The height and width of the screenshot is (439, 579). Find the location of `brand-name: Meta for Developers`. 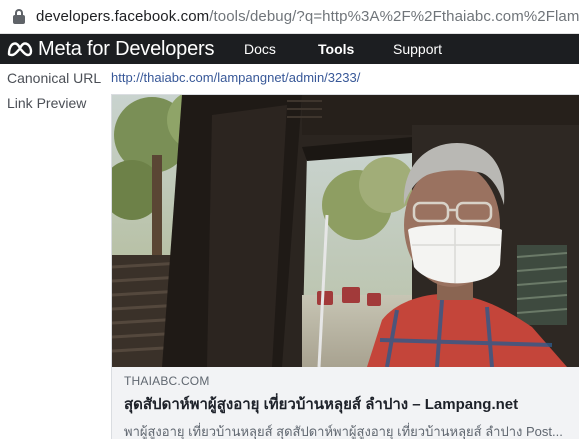

brand-name: Meta for Developers is located at coordinates (126, 48).